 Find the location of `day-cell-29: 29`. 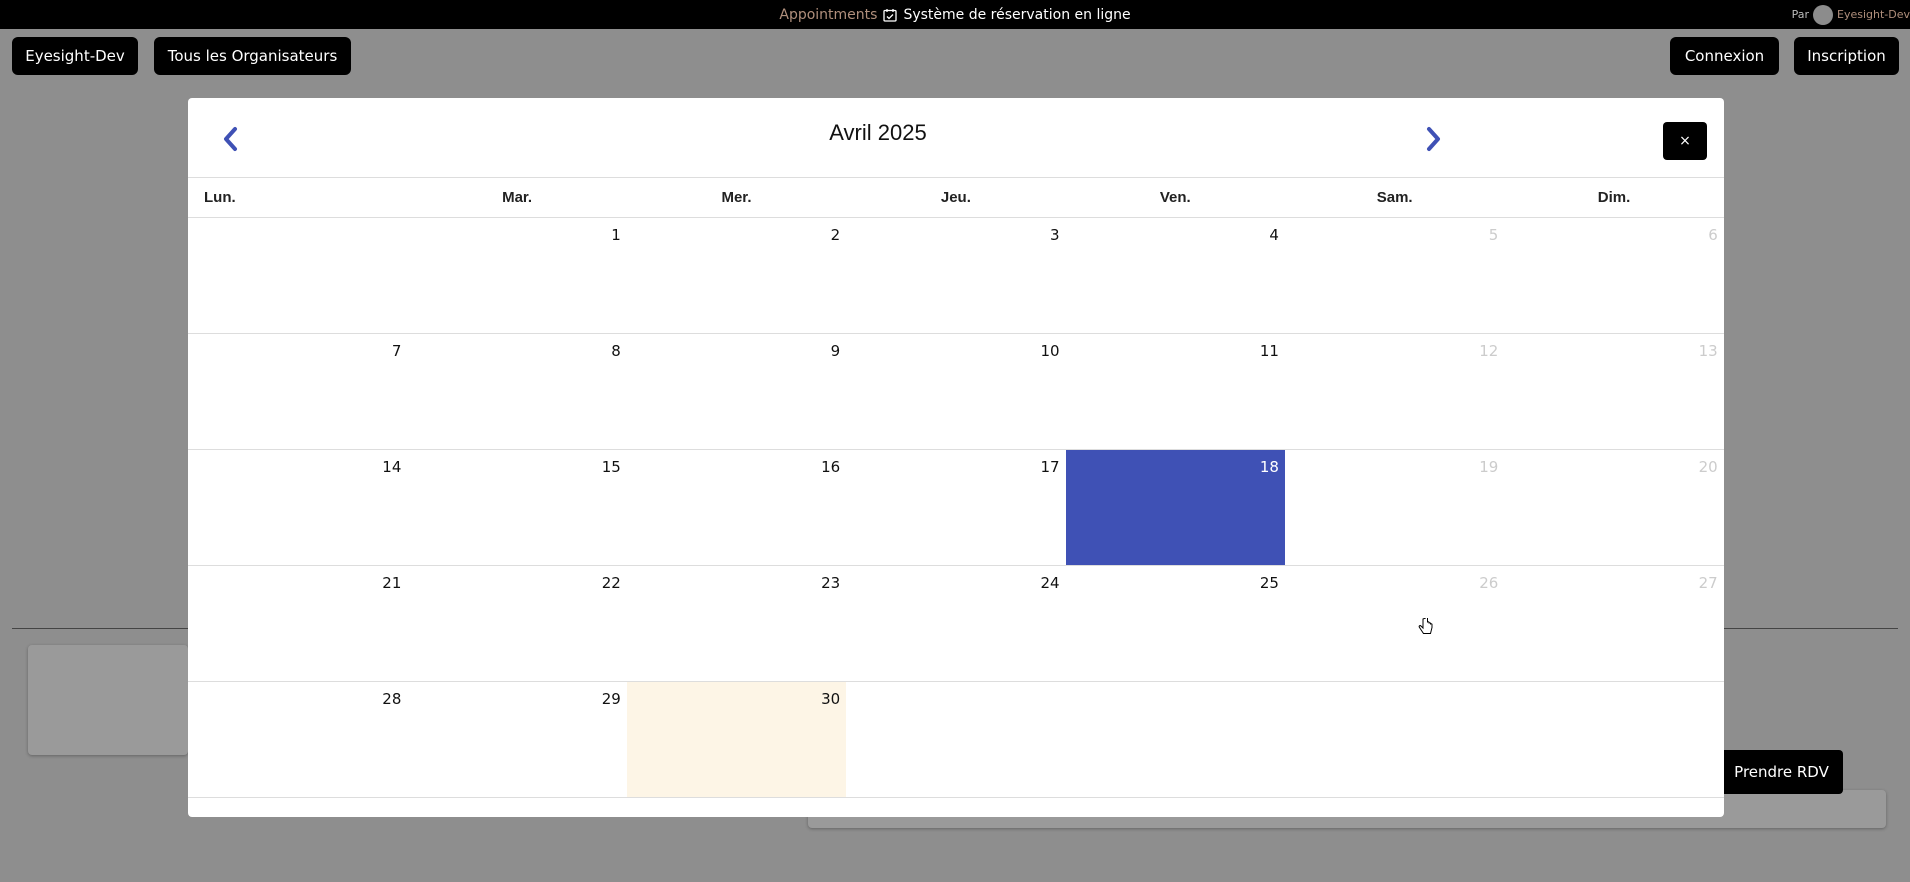

day-cell-29: 29 is located at coordinates (517, 740).